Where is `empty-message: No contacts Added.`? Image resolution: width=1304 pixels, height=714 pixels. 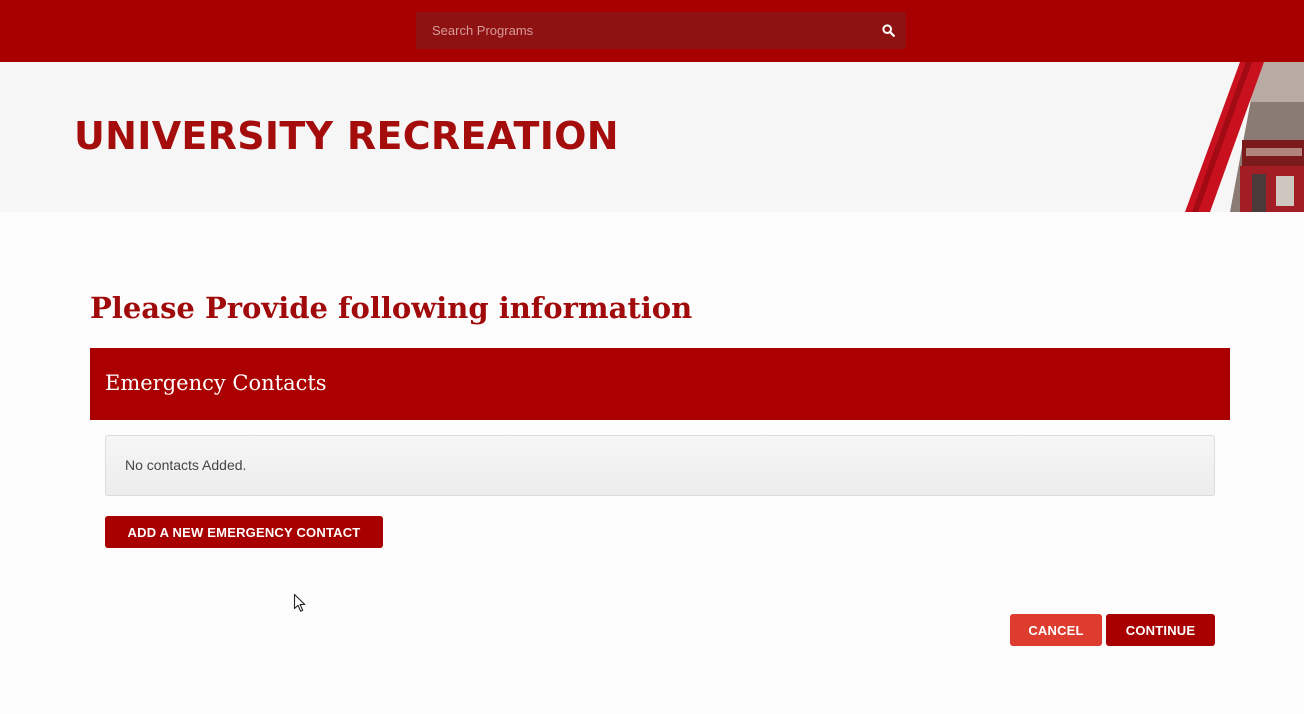 empty-message: No contacts Added. is located at coordinates (186, 465).